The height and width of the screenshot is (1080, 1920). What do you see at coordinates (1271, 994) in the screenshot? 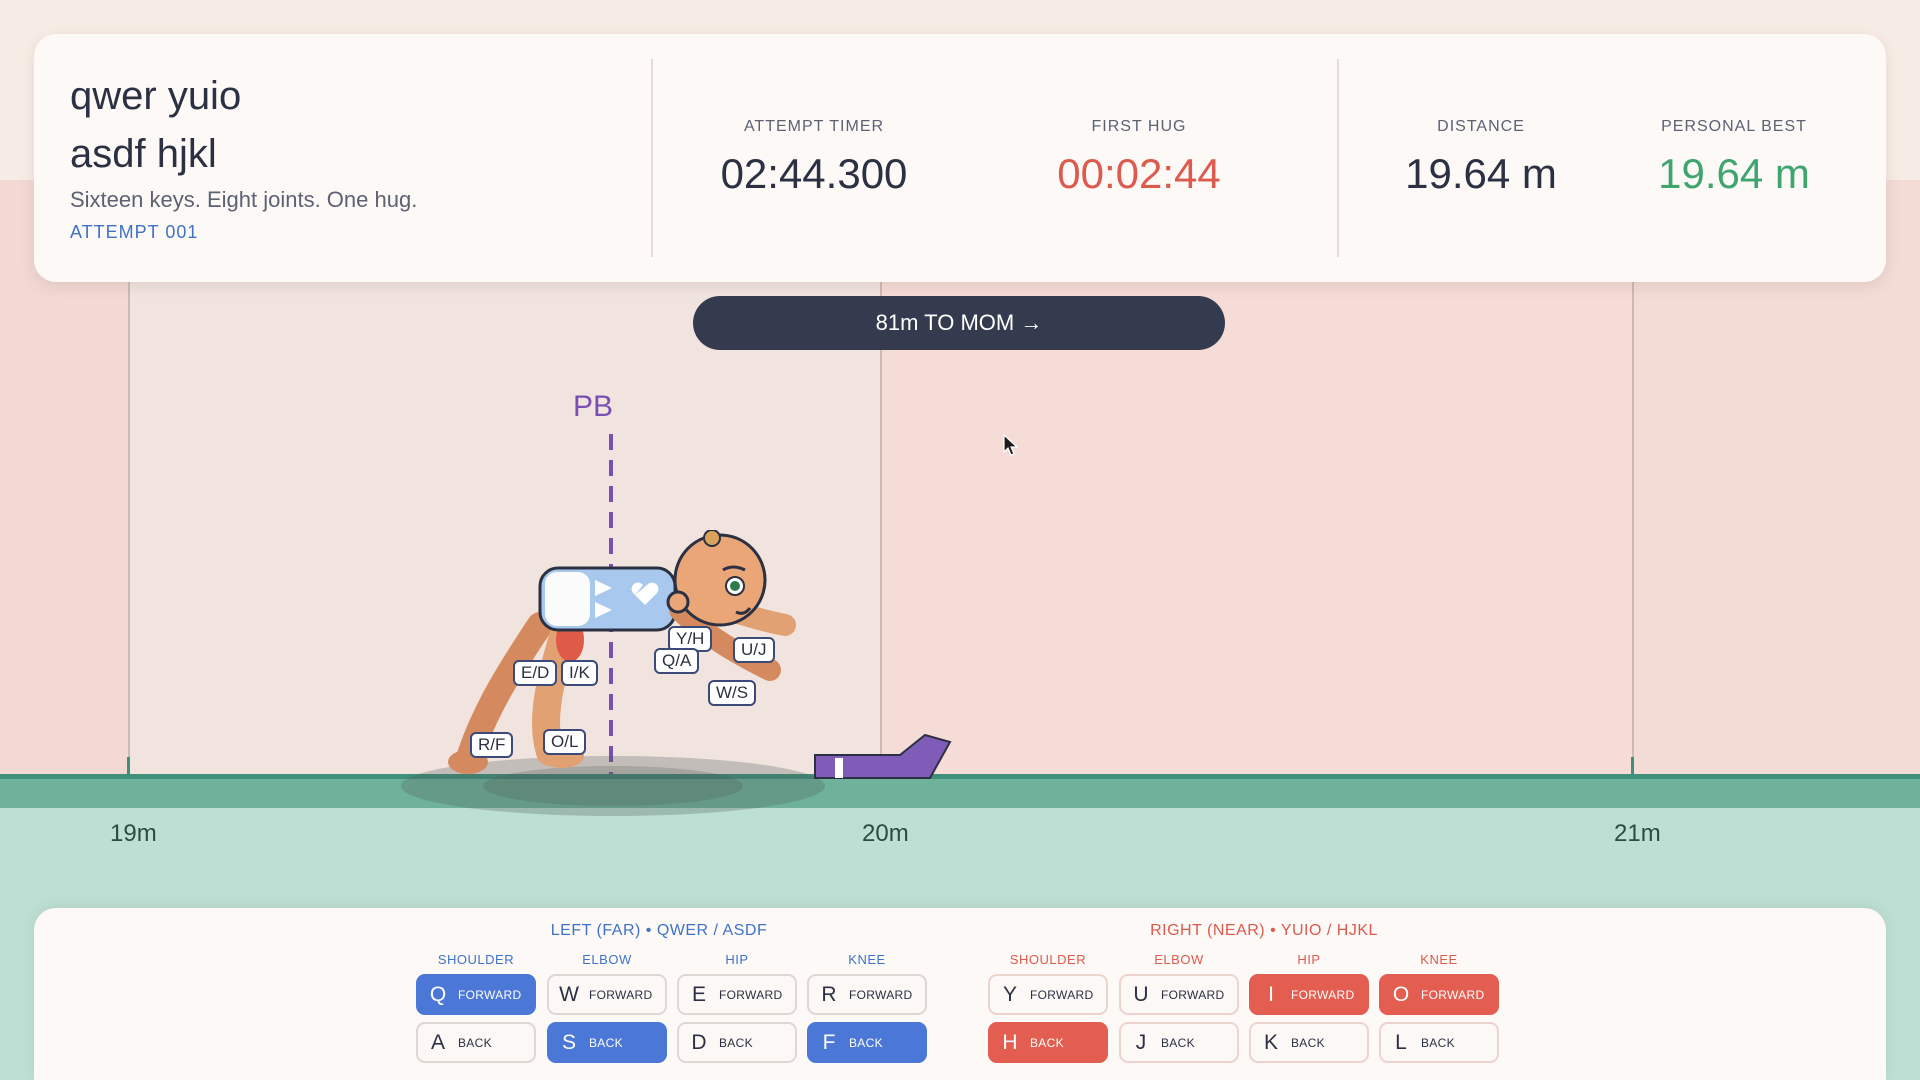
I see `key-letter: I` at bounding box center [1271, 994].